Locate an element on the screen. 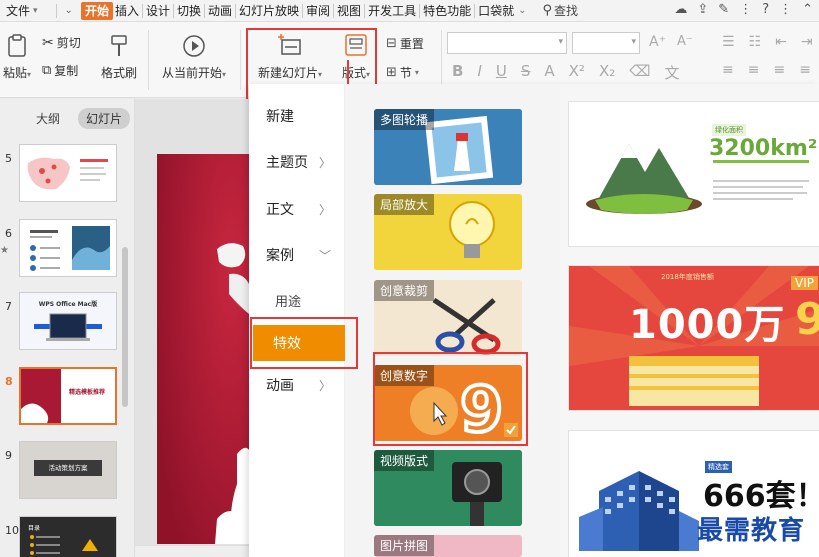 Image resolution: width=819 pixels, height=557 pixels. preview-sales-10m: 9 2018年度销售额 VIP 1000万 is located at coordinates (693, 338).